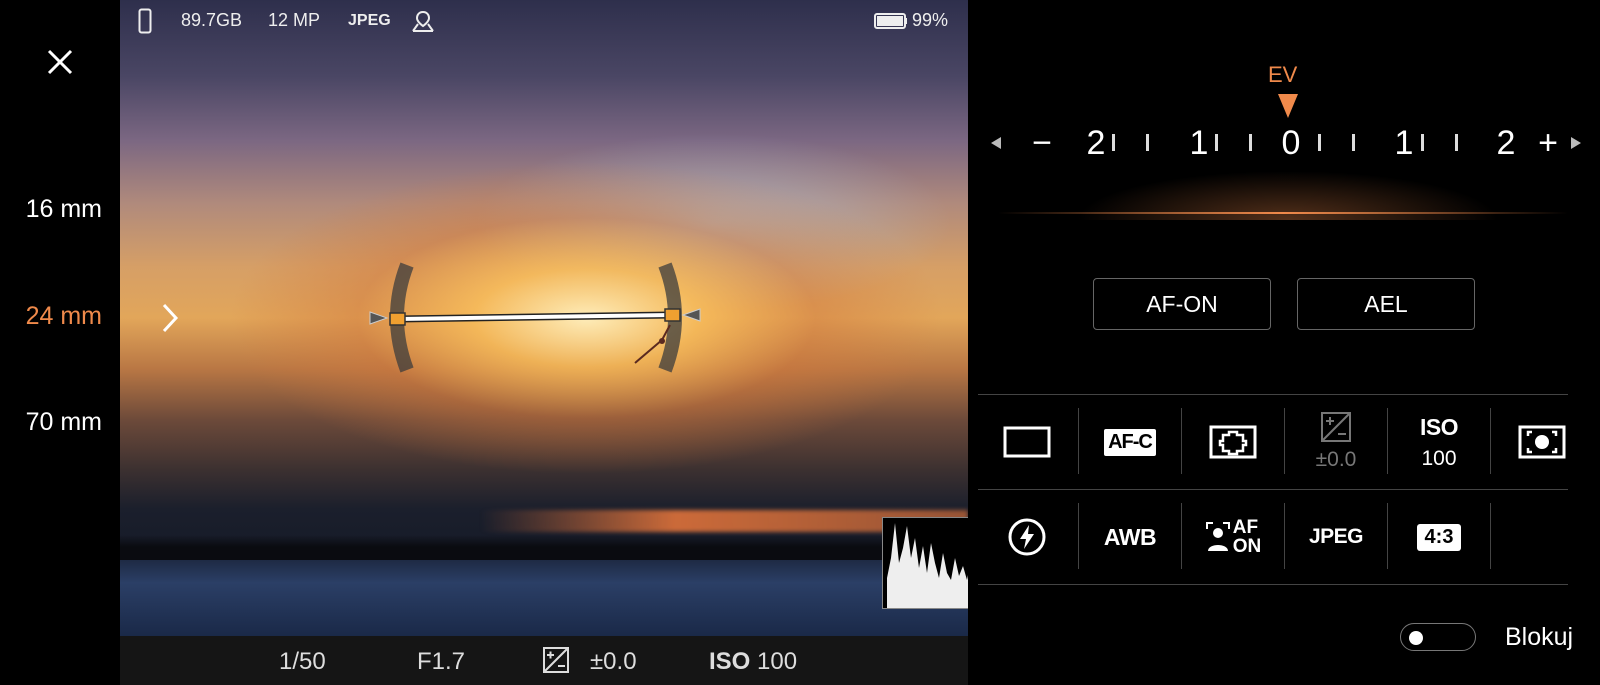  I want to click on face-af-text: AF ON, so click(1247, 537).